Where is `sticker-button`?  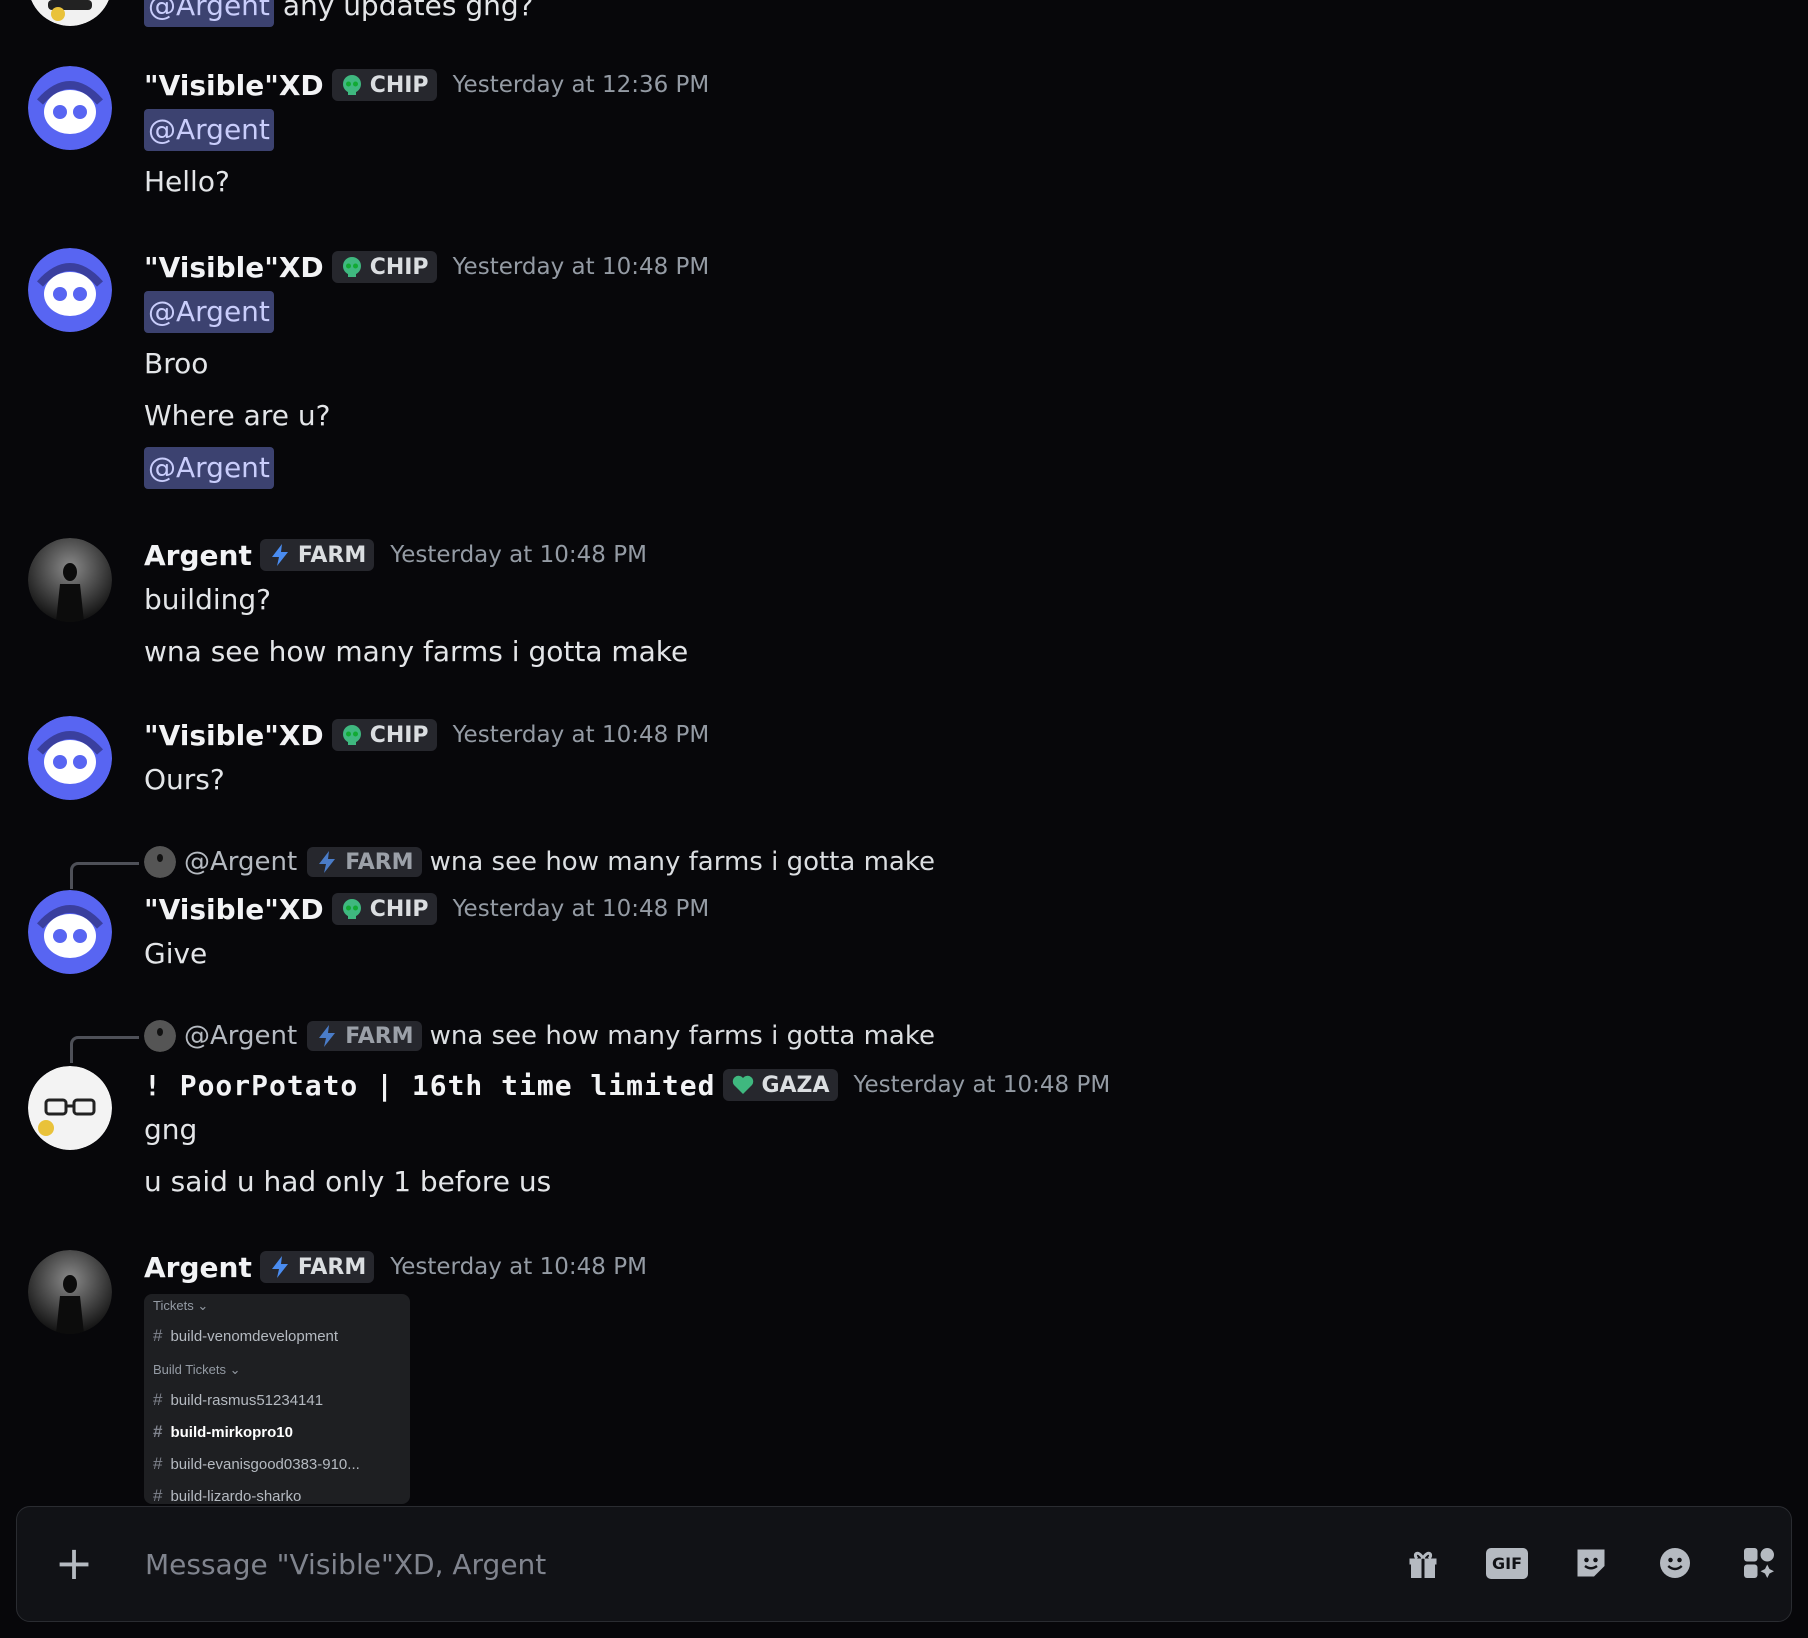 sticker-button is located at coordinates (1591, 1563).